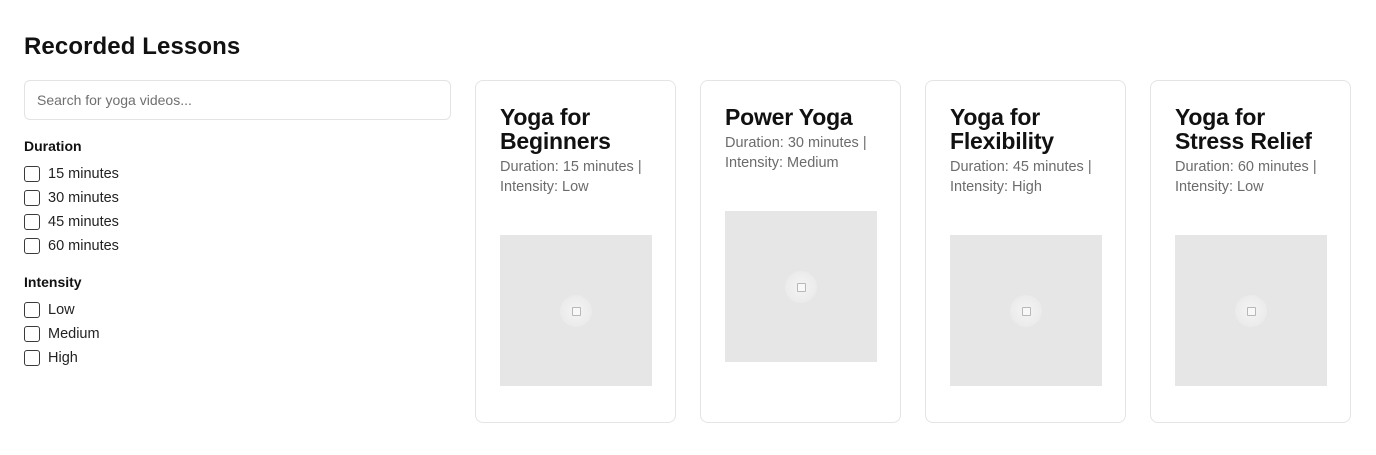 This screenshot has height=455, width=1376. I want to click on search-input, so click(237, 100).